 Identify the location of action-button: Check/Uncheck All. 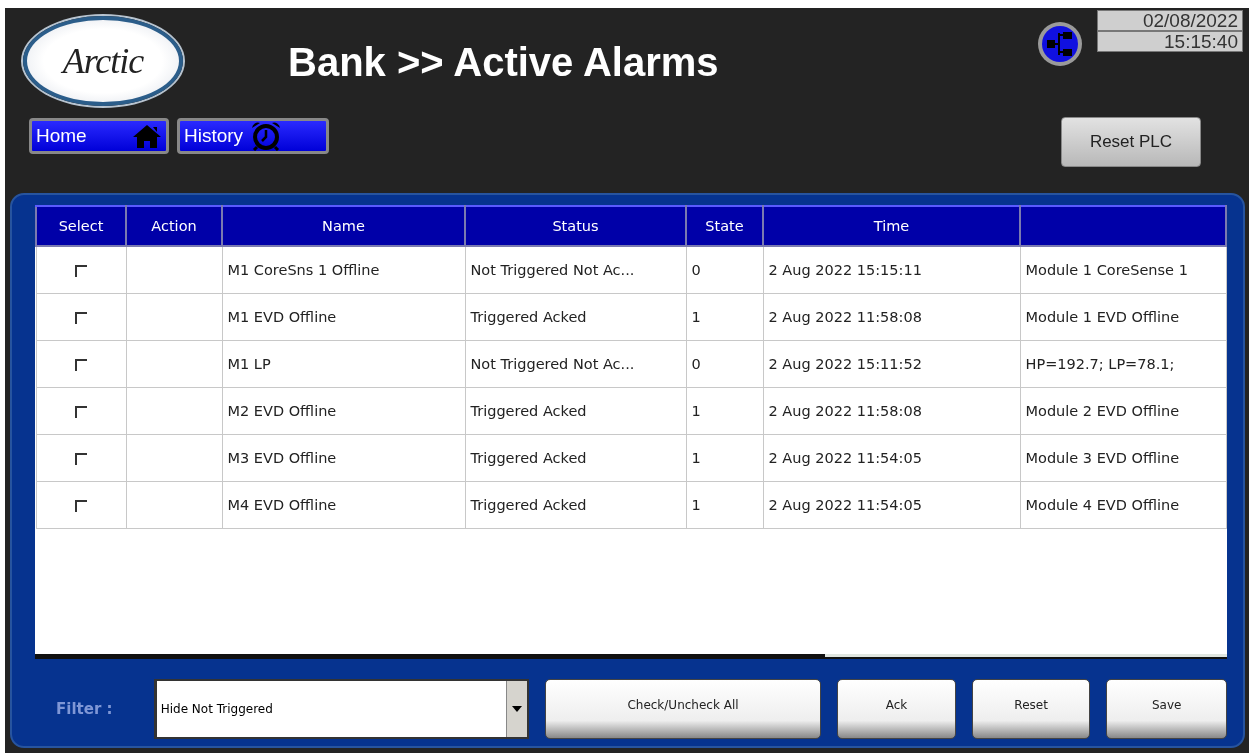
(683, 709).